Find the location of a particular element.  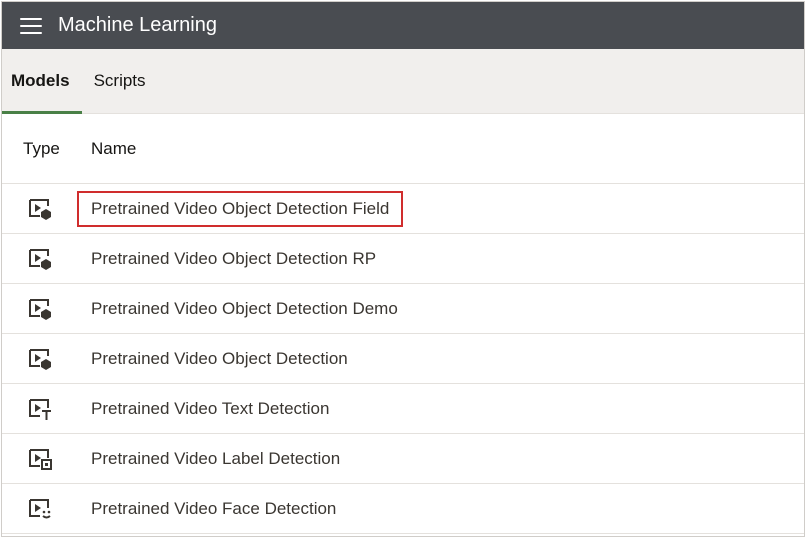

video-label-detection-icon is located at coordinates (41, 459).